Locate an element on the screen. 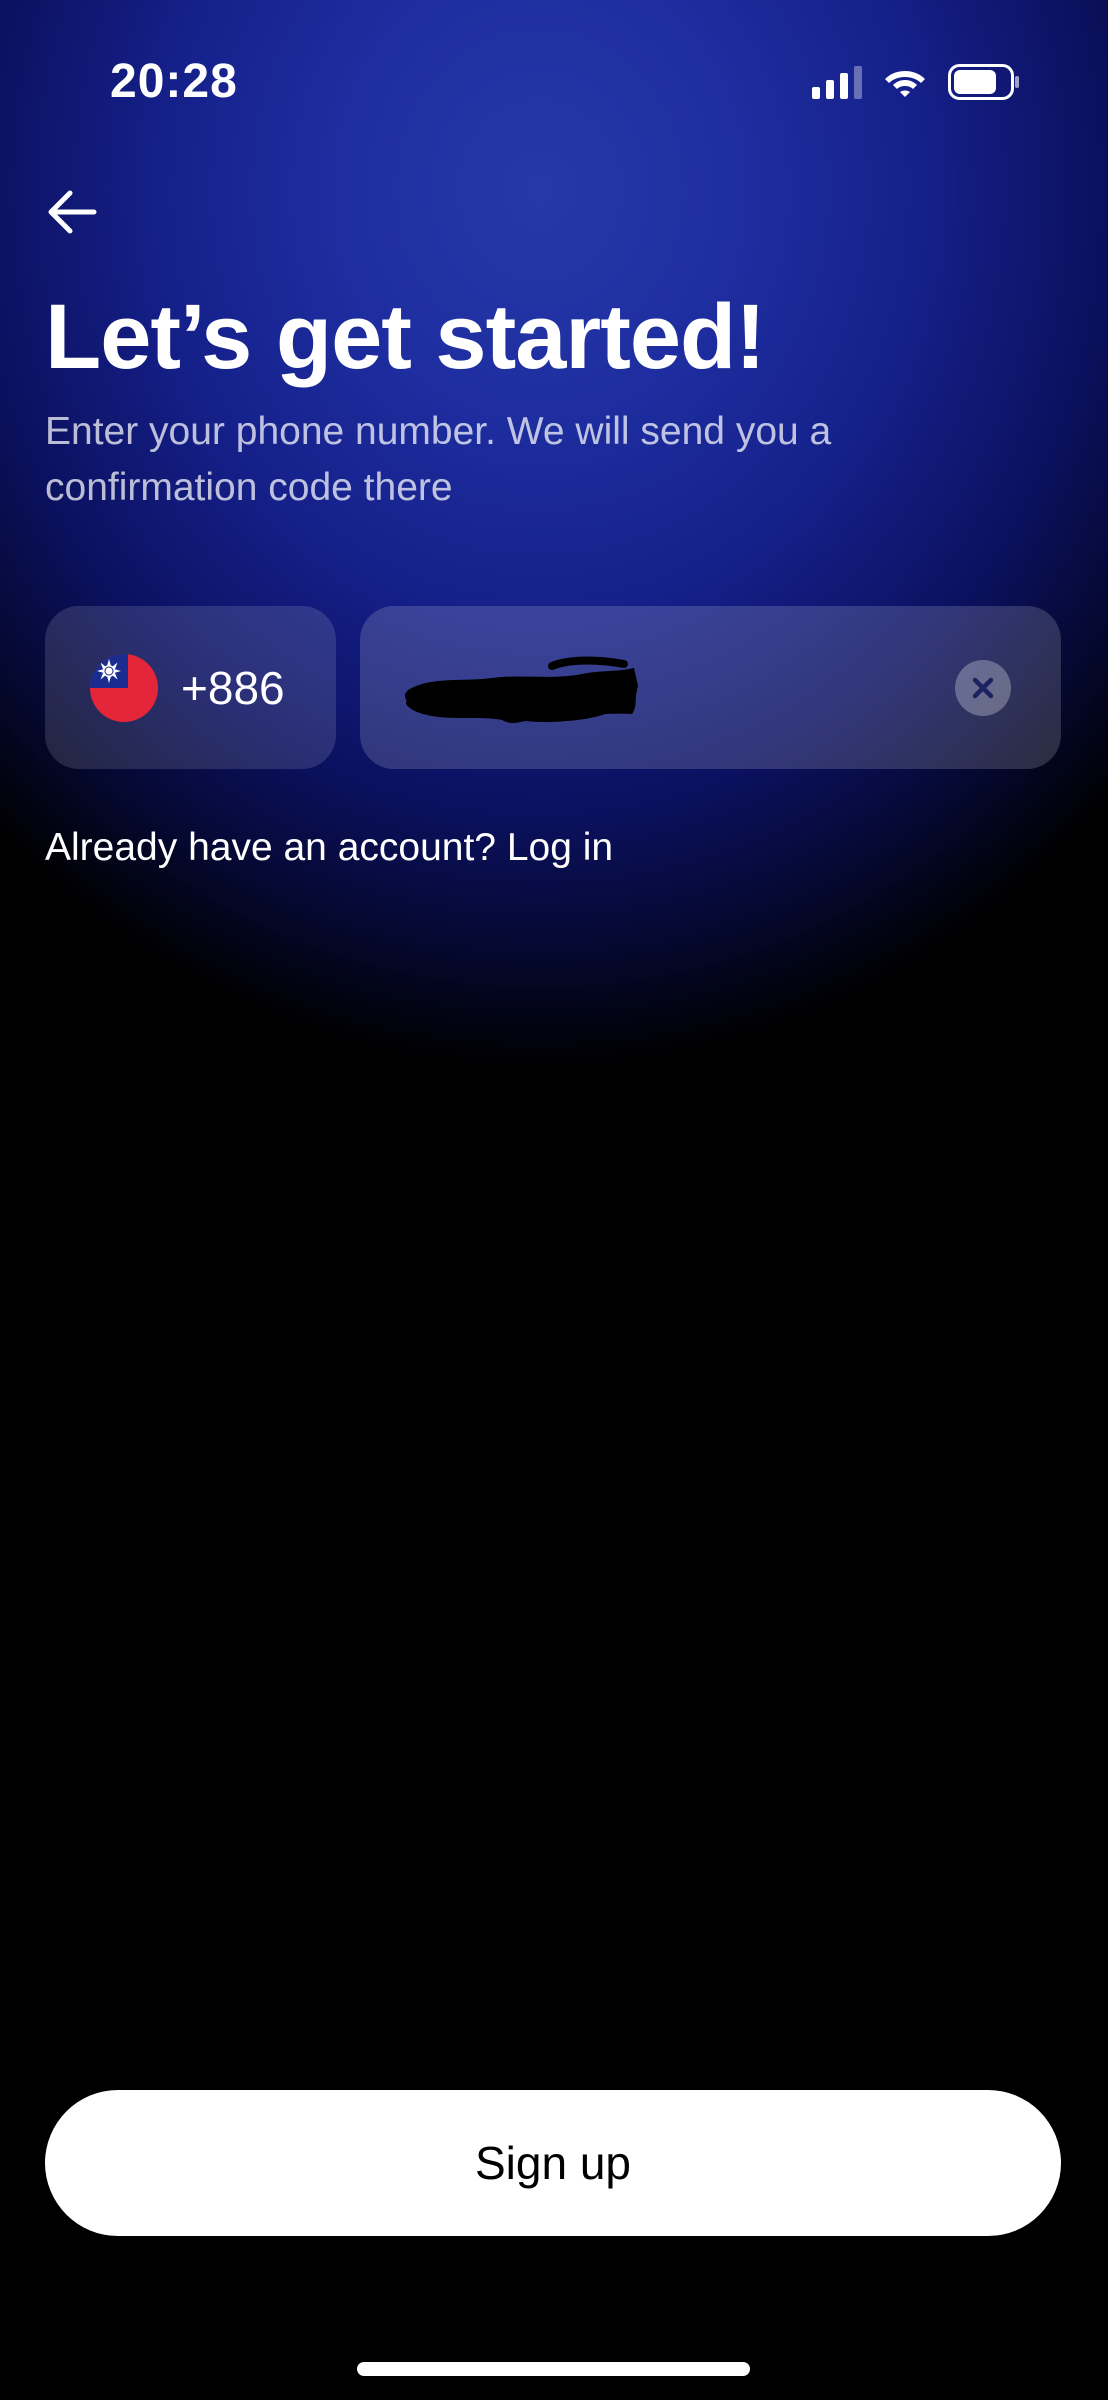  status-icons is located at coordinates (916, 82).